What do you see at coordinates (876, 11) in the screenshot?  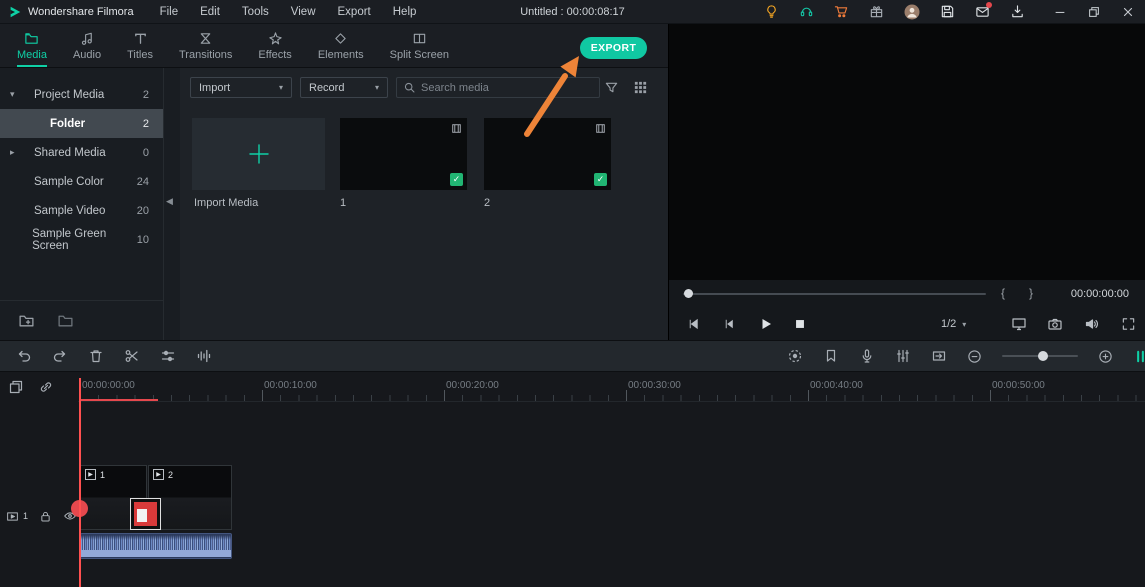 I see `gift-icon` at bounding box center [876, 11].